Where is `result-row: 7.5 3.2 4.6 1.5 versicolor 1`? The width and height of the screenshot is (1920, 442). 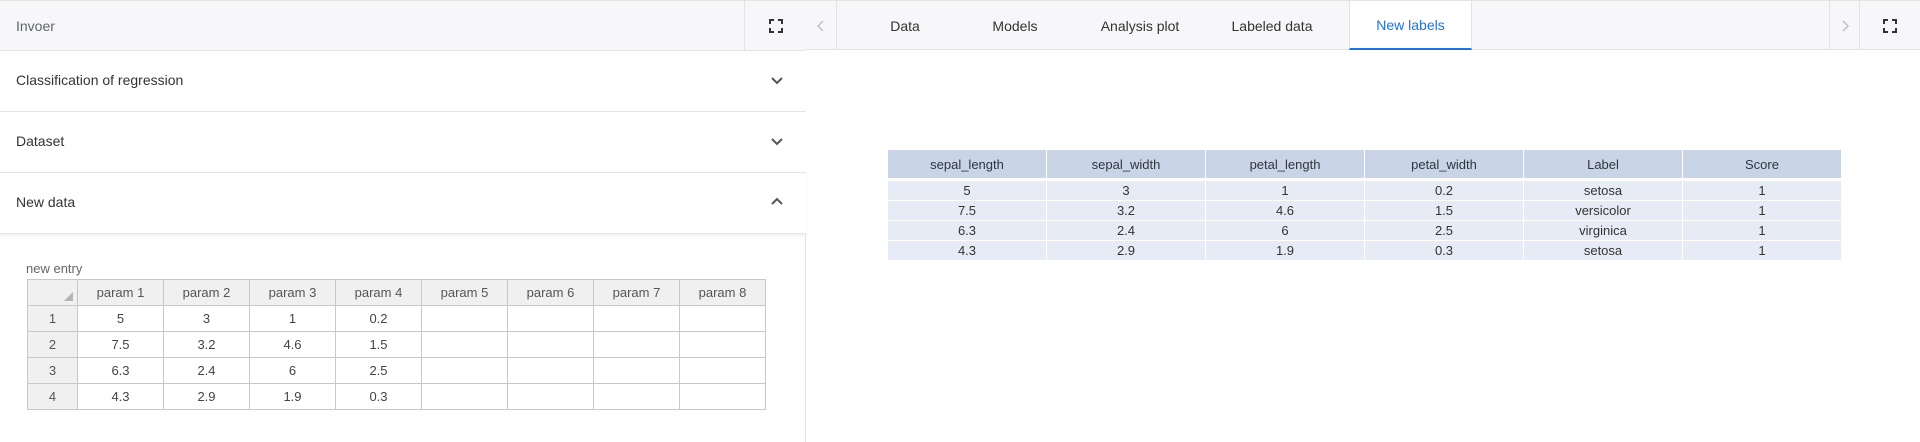
result-row: 7.5 3.2 4.6 1.5 versicolor 1 is located at coordinates (1364, 210).